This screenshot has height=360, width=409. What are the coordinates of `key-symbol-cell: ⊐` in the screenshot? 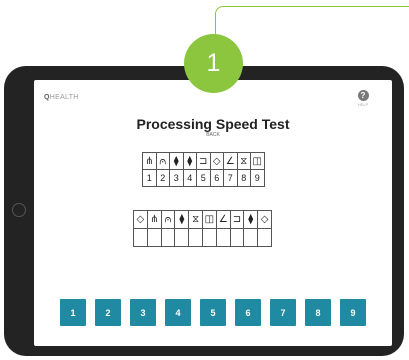 It's located at (203, 161).